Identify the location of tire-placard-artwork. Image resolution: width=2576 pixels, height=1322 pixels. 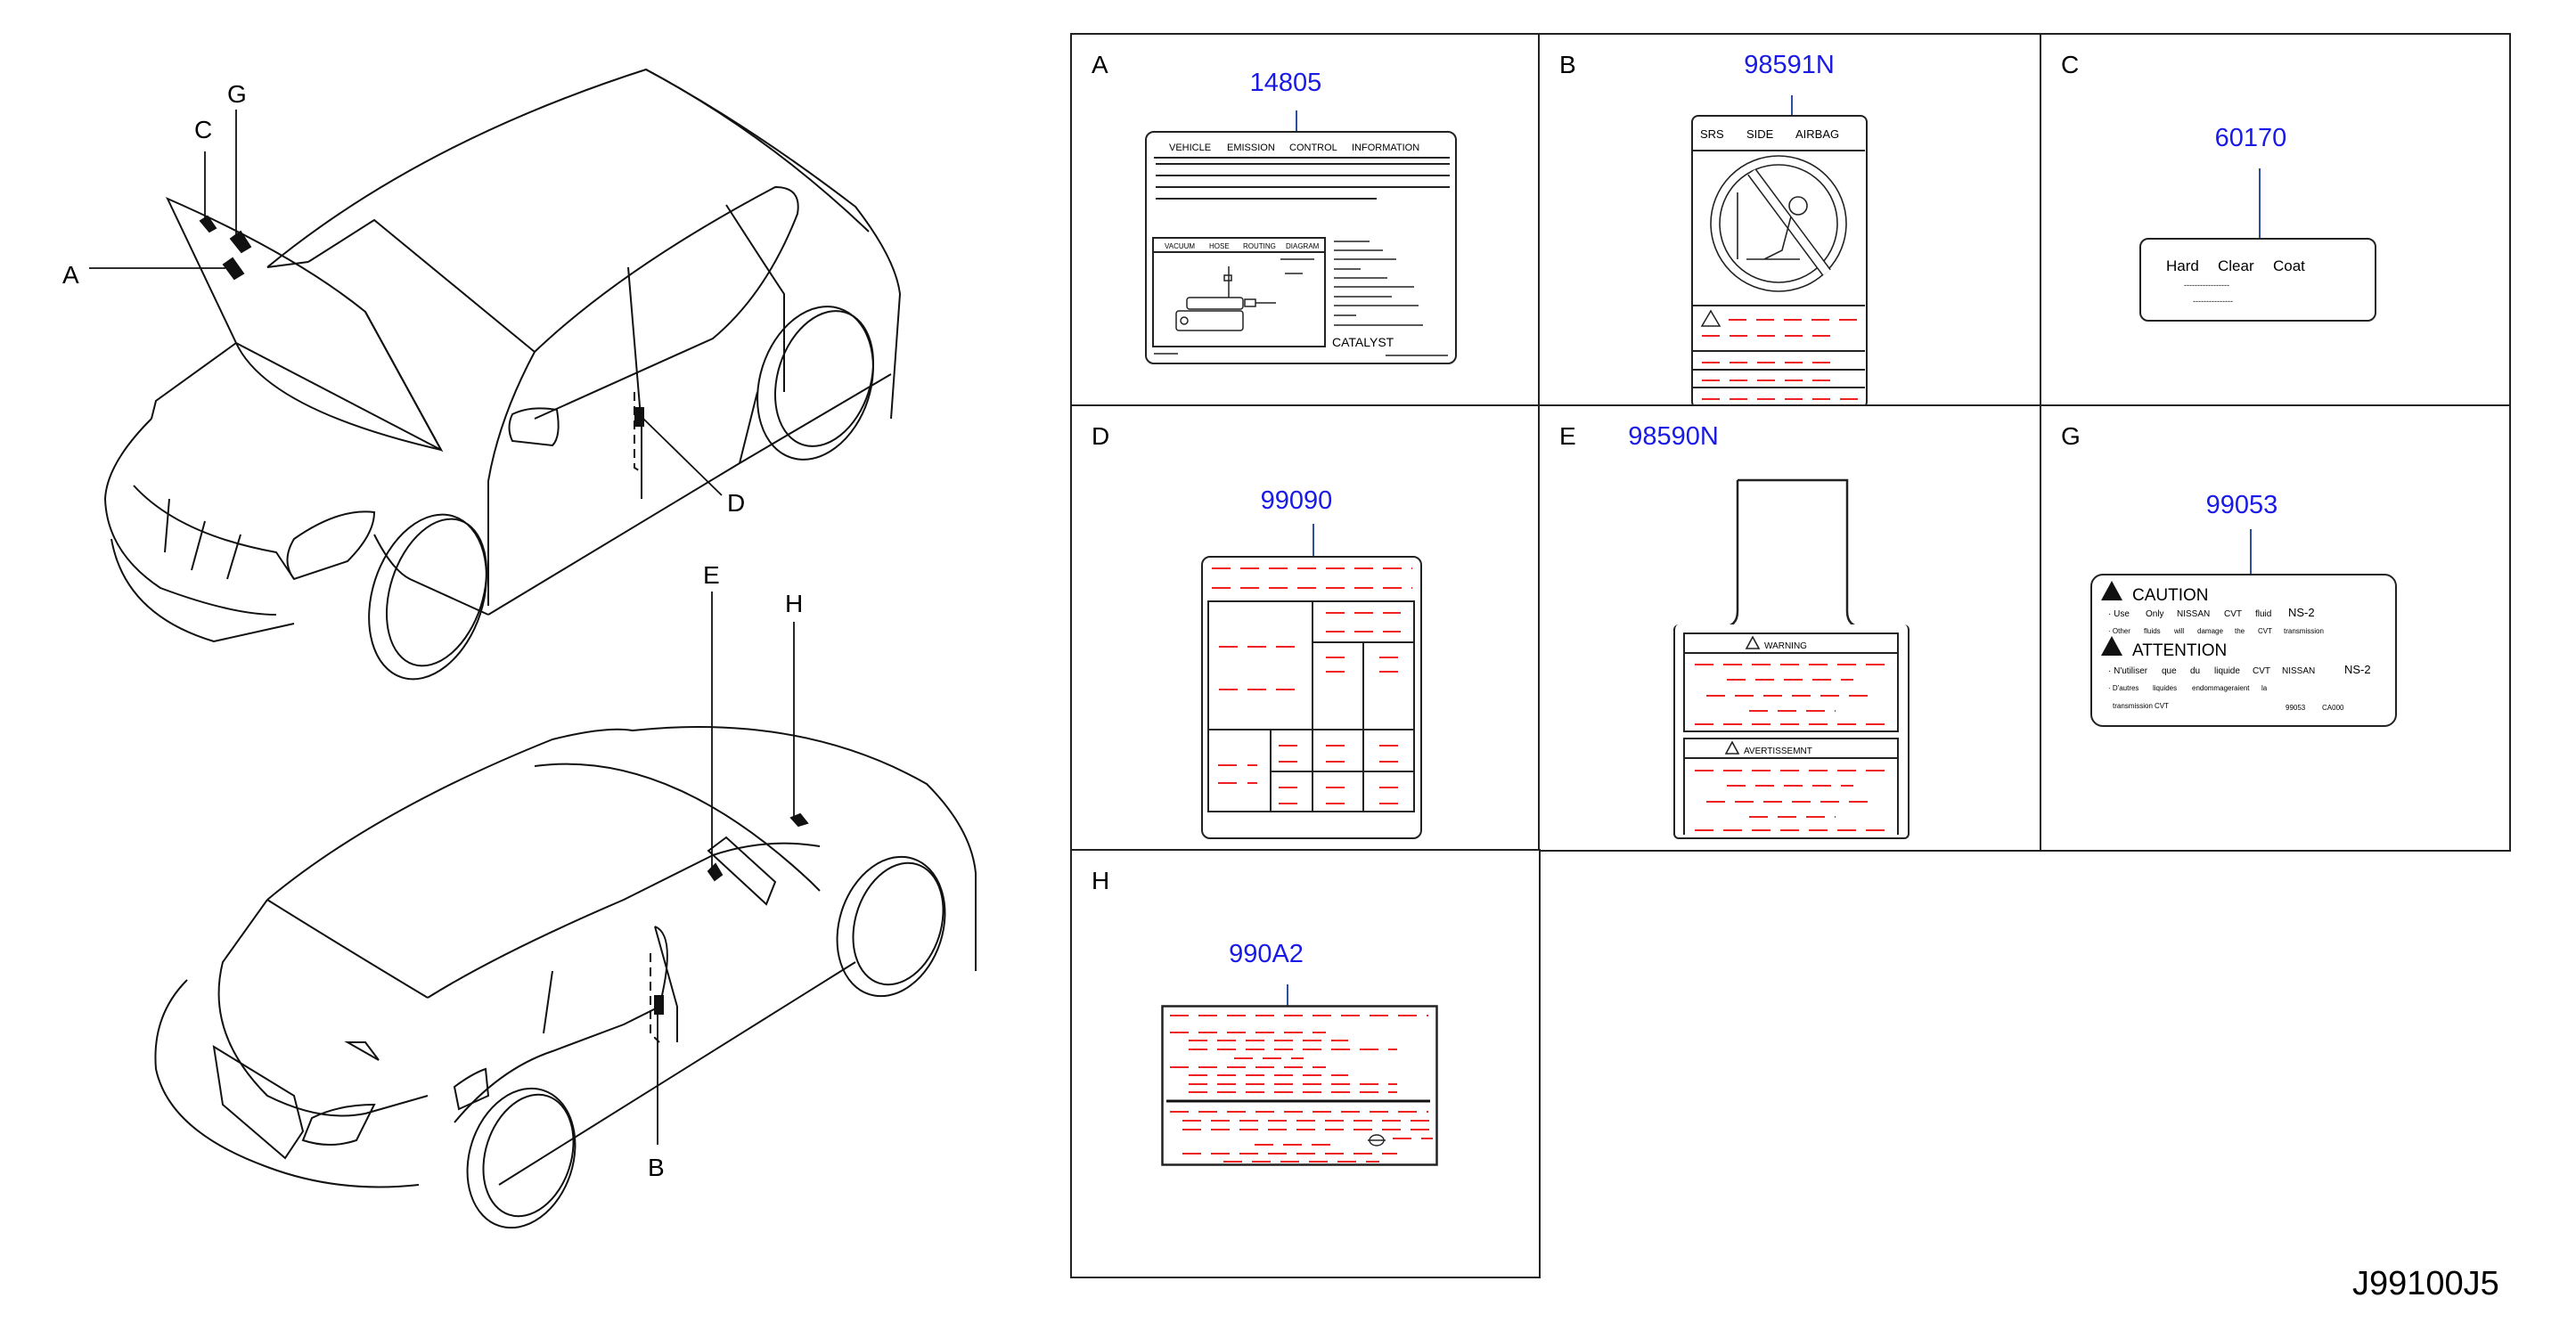
(1311, 689).